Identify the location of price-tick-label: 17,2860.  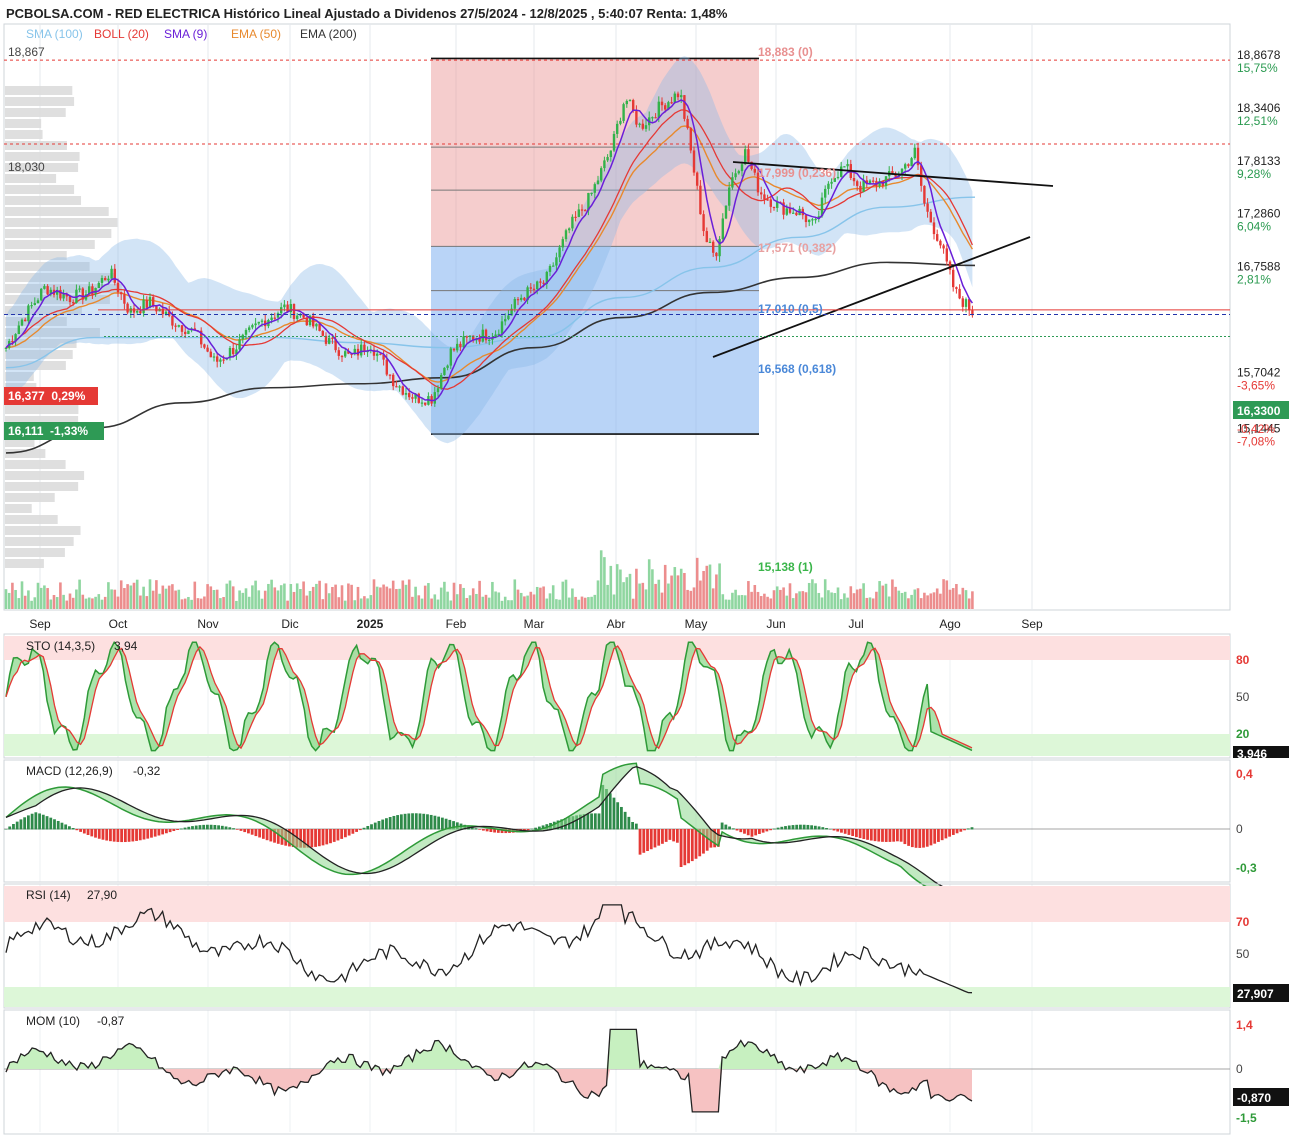
(1259, 214).